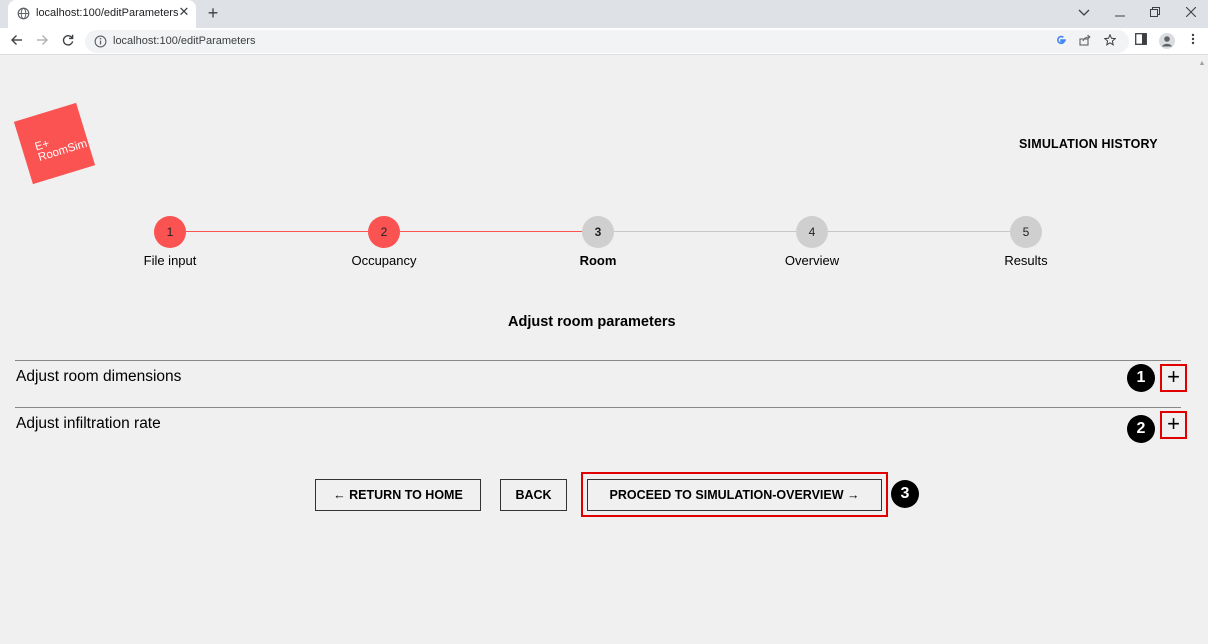 This screenshot has width=1208, height=644. What do you see at coordinates (1141, 378) in the screenshot?
I see `annotation-marker-1: 1` at bounding box center [1141, 378].